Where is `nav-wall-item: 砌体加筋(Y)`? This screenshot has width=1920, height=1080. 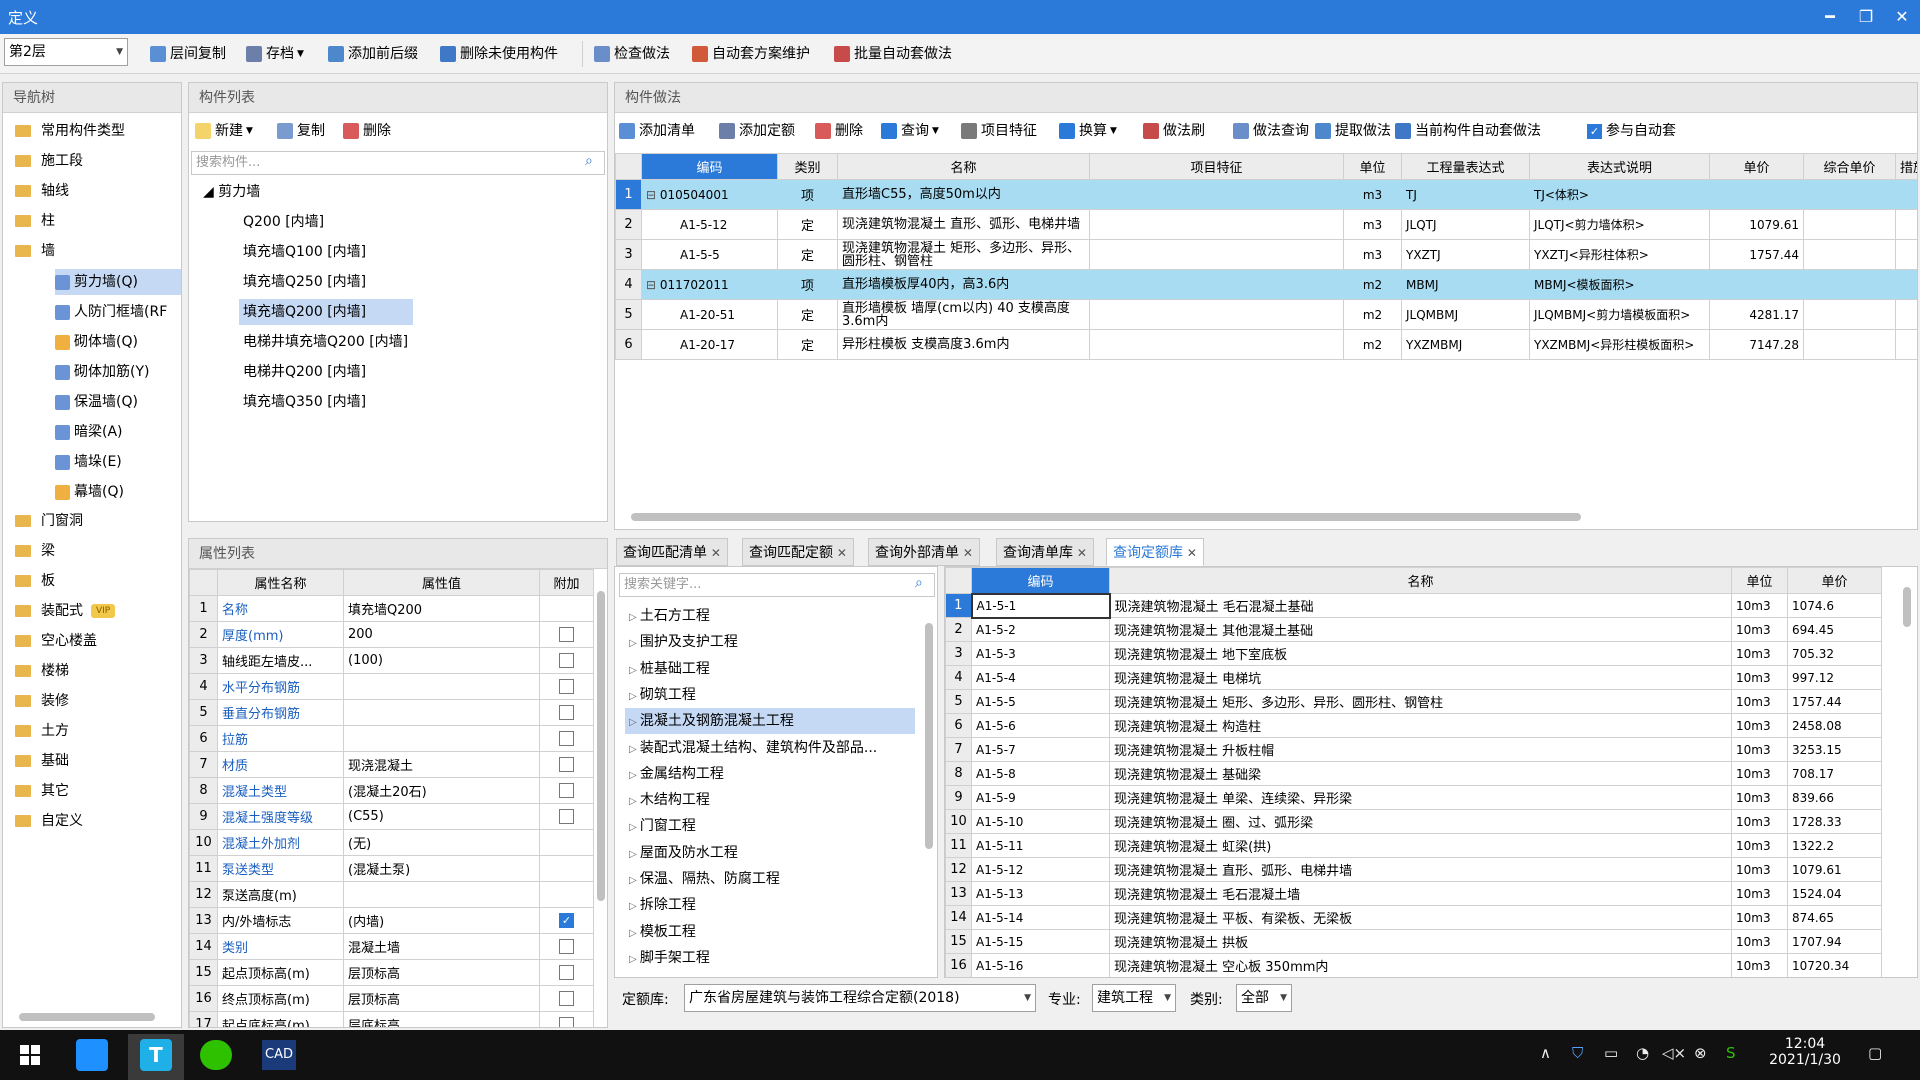
nav-wall-item: 砌体加筋(Y) is located at coordinates (118, 372).